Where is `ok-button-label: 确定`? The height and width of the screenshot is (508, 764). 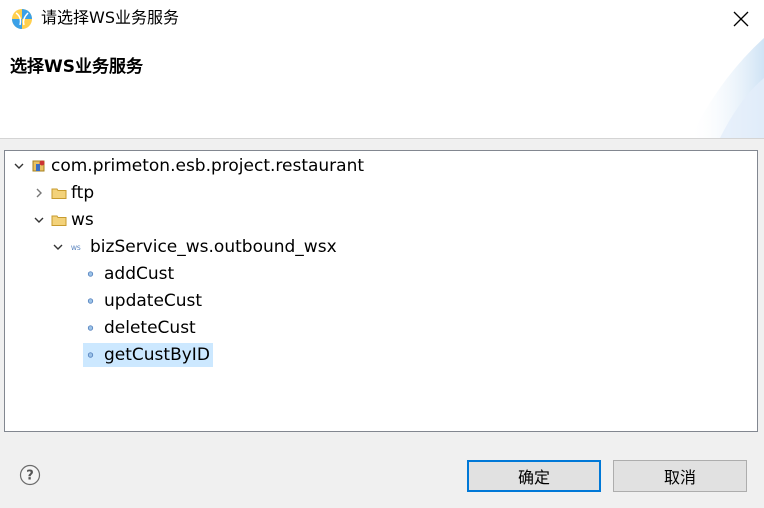 ok-button-label: 确定 is located at coordinates (533, 477).